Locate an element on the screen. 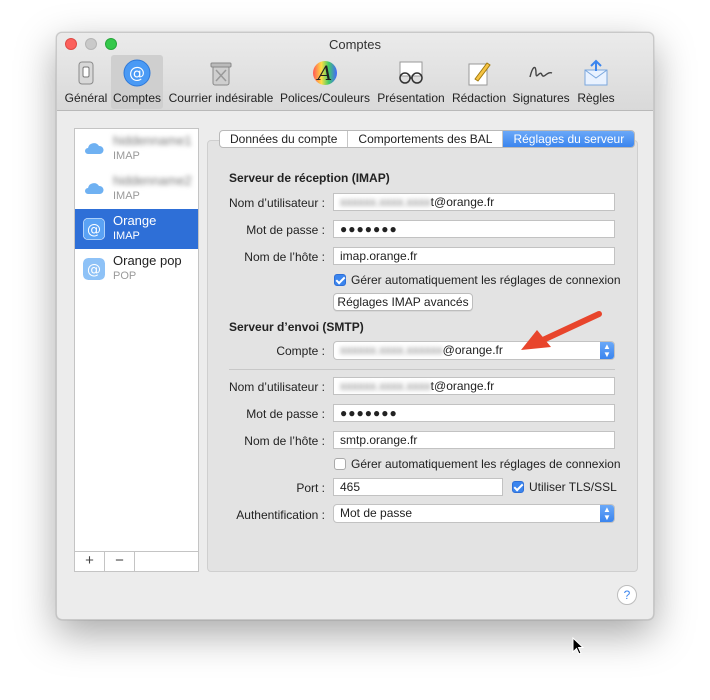 The image size is (710, 700). tls-ssl-label: Utiliser TLS/SSL is located at coordinates (573, 487).